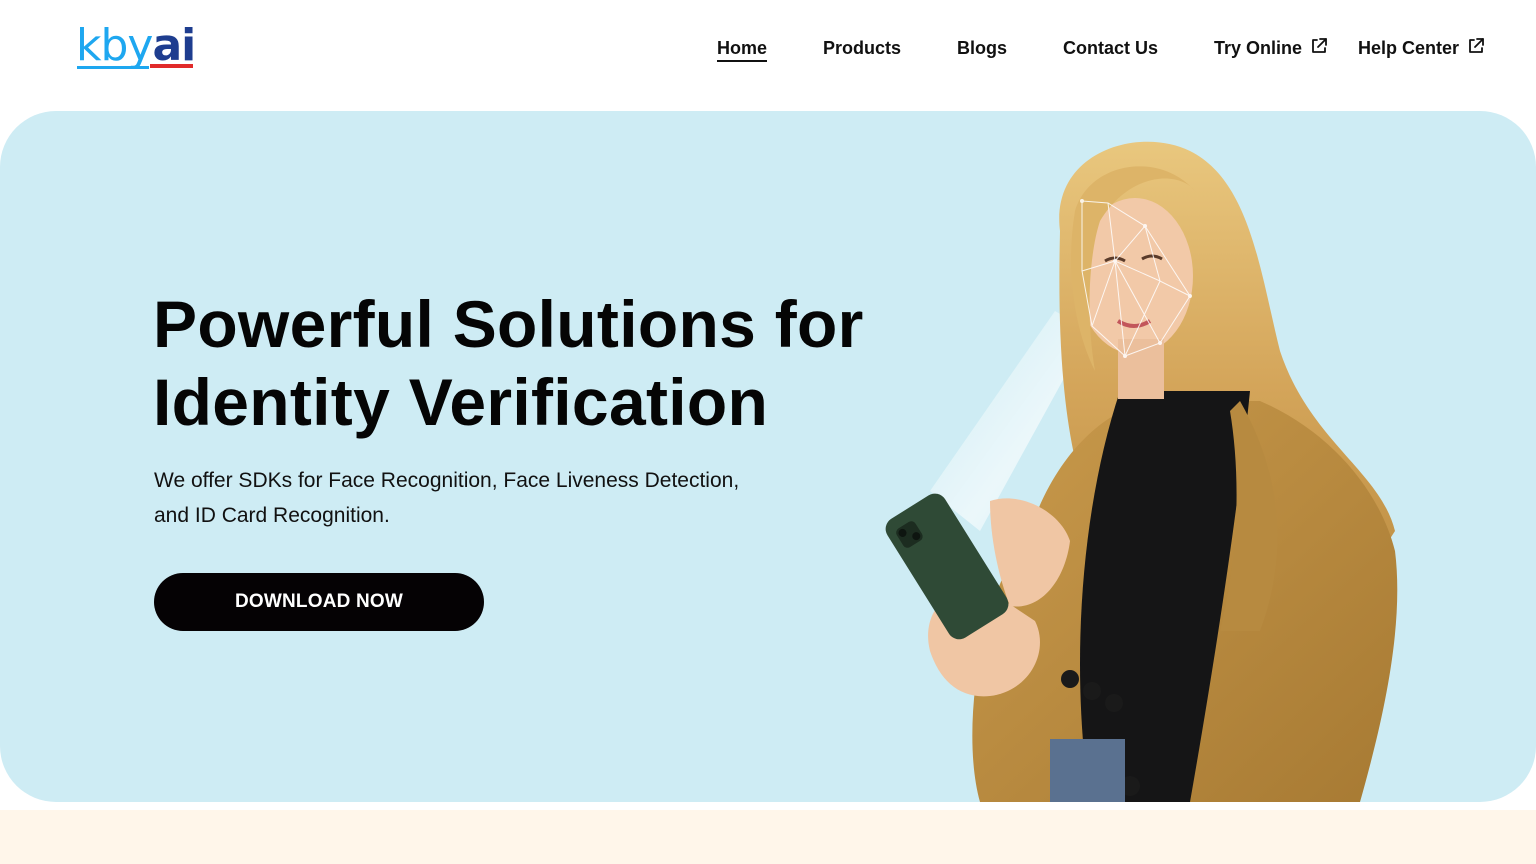  Describe the element at coordinates (982, 48) in the screenshot. I see `nav-blogs-link: Blogs` at that location.